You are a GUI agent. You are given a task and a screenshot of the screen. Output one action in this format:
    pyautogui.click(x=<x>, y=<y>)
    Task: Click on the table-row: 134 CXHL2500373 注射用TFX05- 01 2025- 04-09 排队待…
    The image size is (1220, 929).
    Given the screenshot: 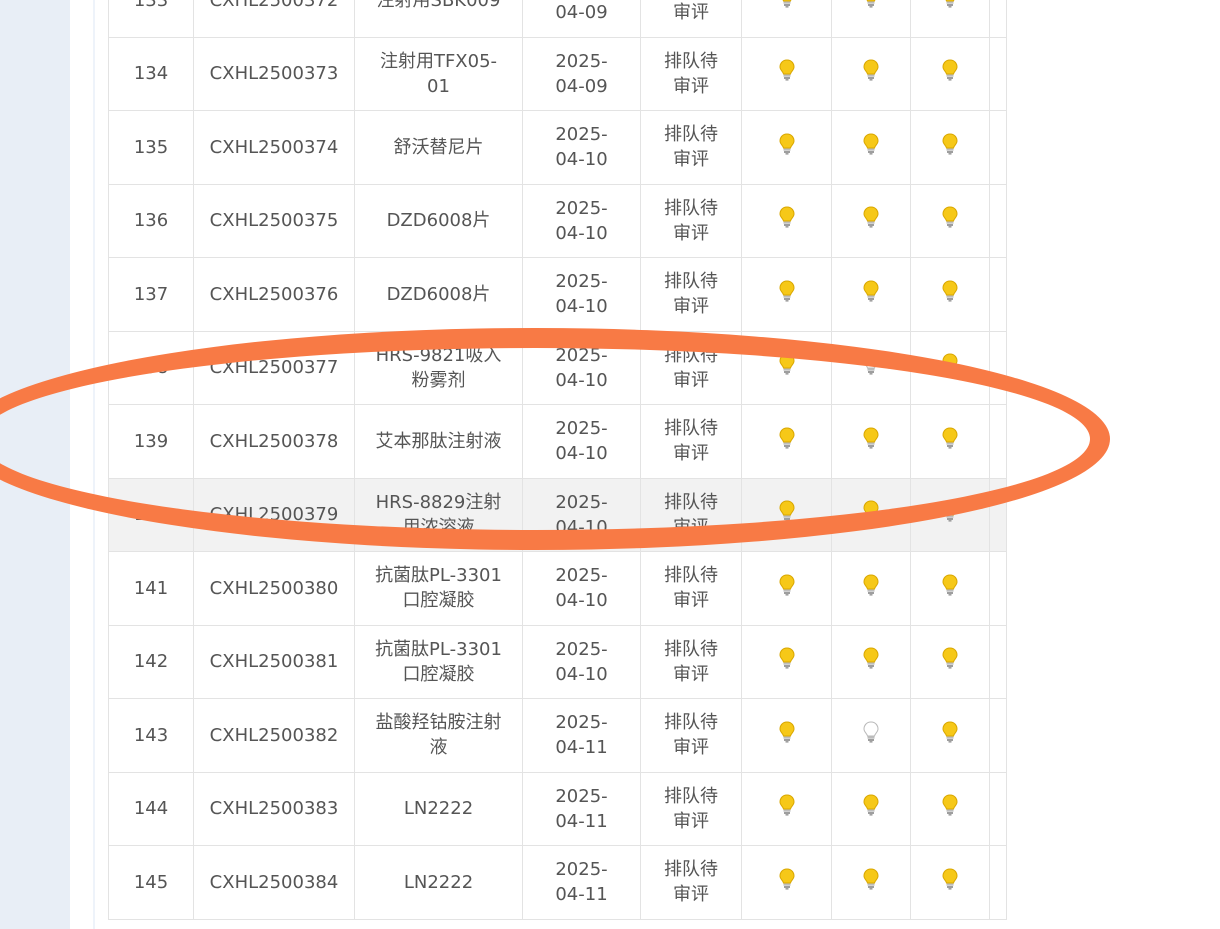 What is the action you would take?
    pyautogui.click(x=557, y=73)
    